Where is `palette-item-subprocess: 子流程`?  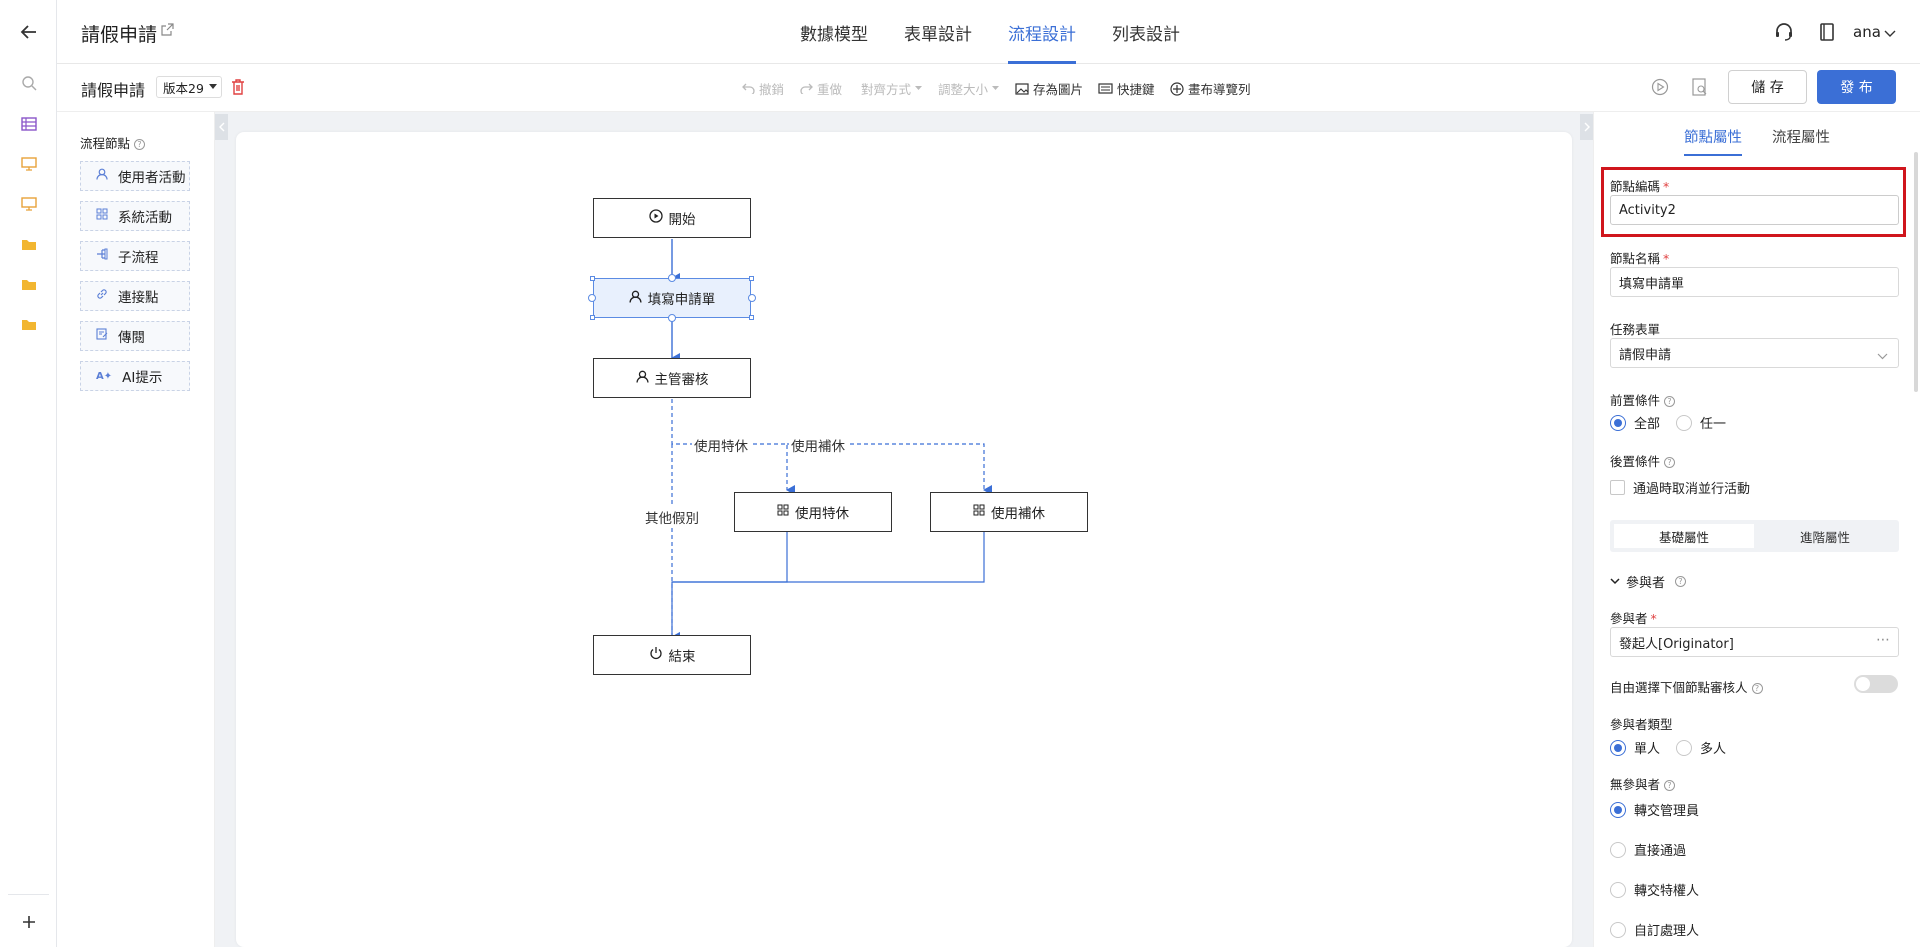 palette-item-subprocess: 子流程 is located at coordinates (135, 256).